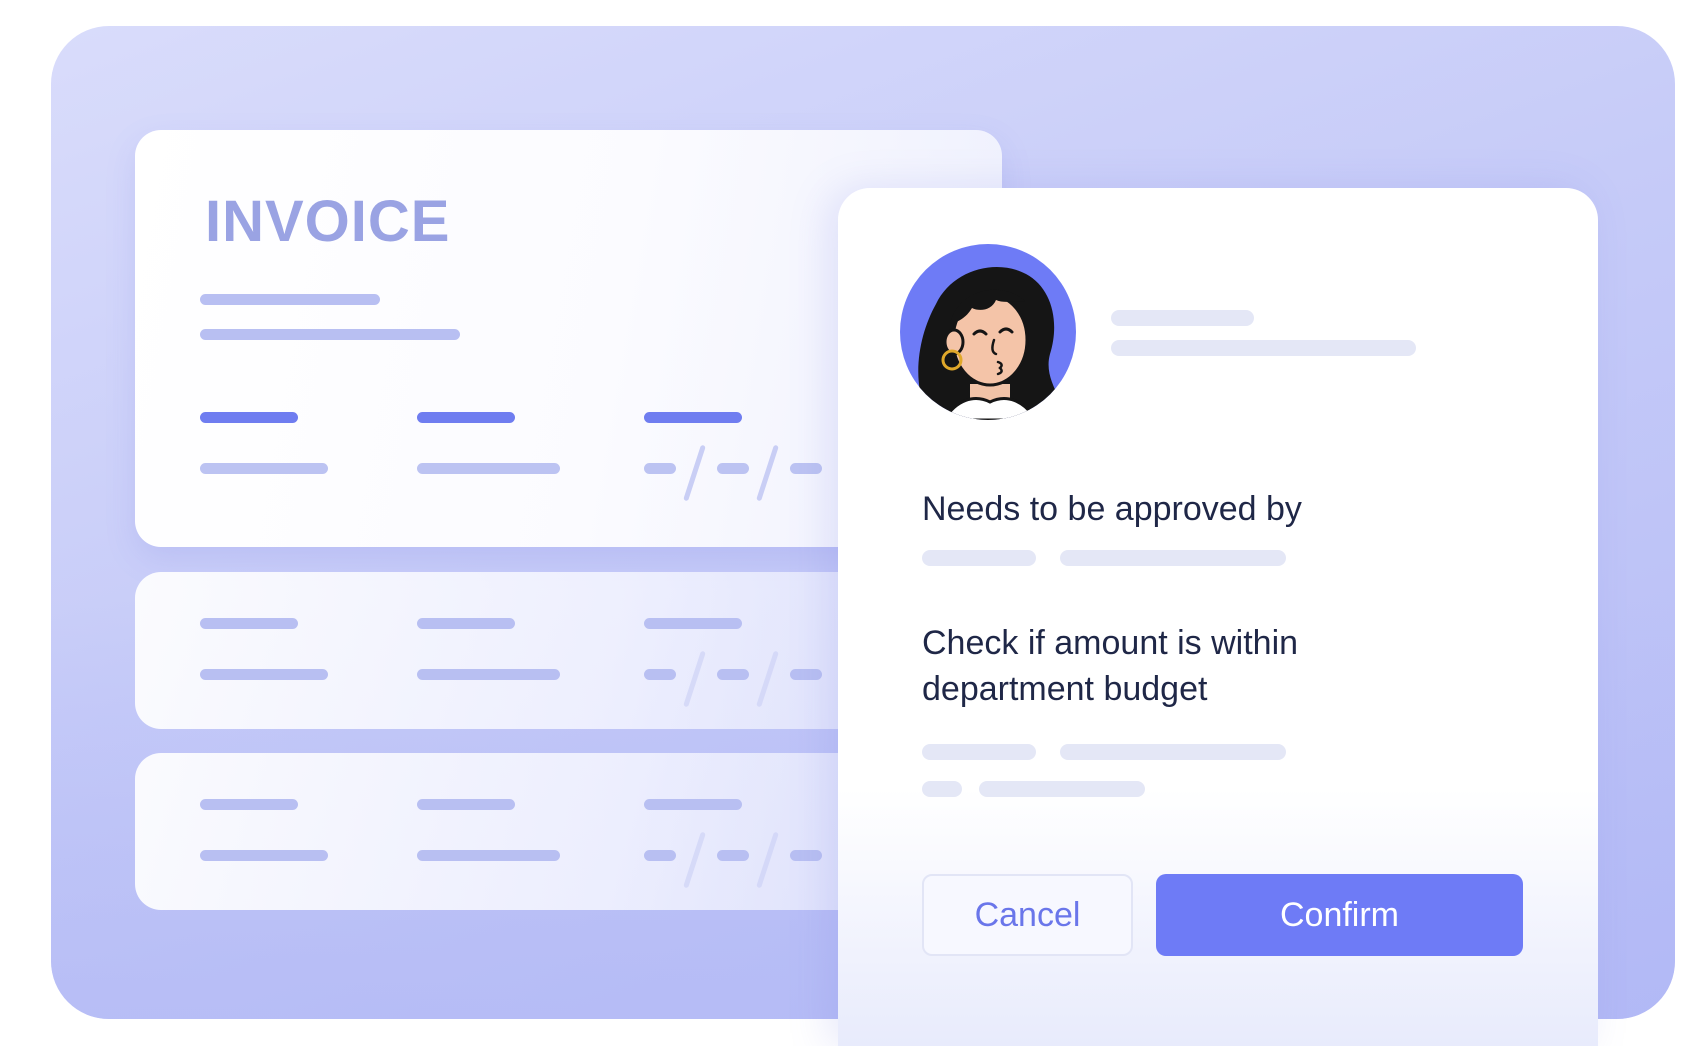  I want to click on invoice-title: INVOICE, so click(328, 221).